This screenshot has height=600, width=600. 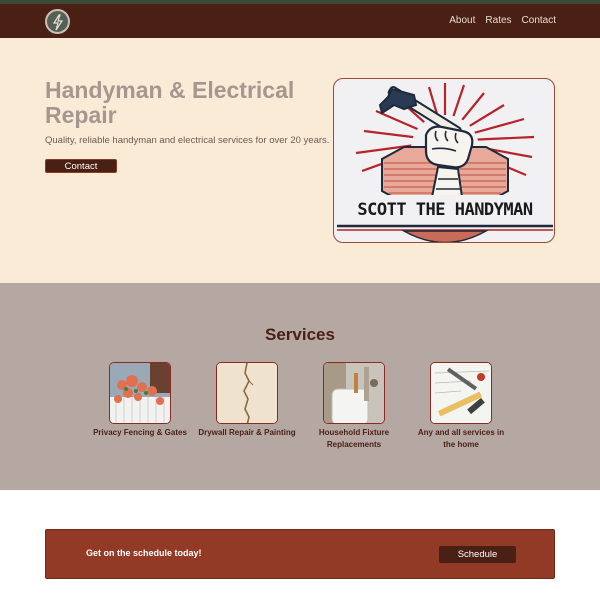 What do you see at coordinates (140, 432) in the screenshot?
I see `service-label: Privacy Fencing & Gates` at bounding box center [140, 432].